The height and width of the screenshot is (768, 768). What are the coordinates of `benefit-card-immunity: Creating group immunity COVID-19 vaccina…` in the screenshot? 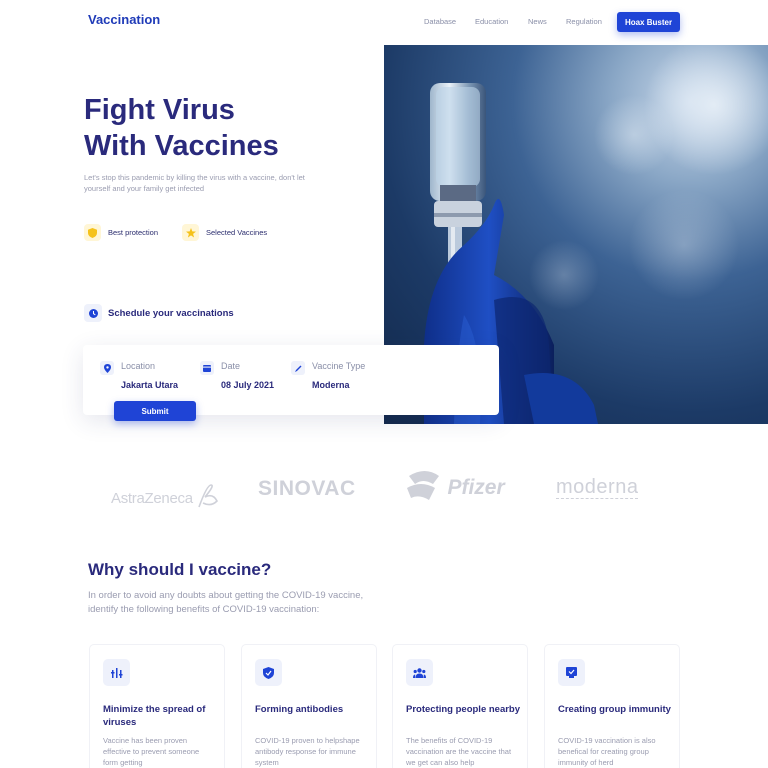 It's located at (612, 706).